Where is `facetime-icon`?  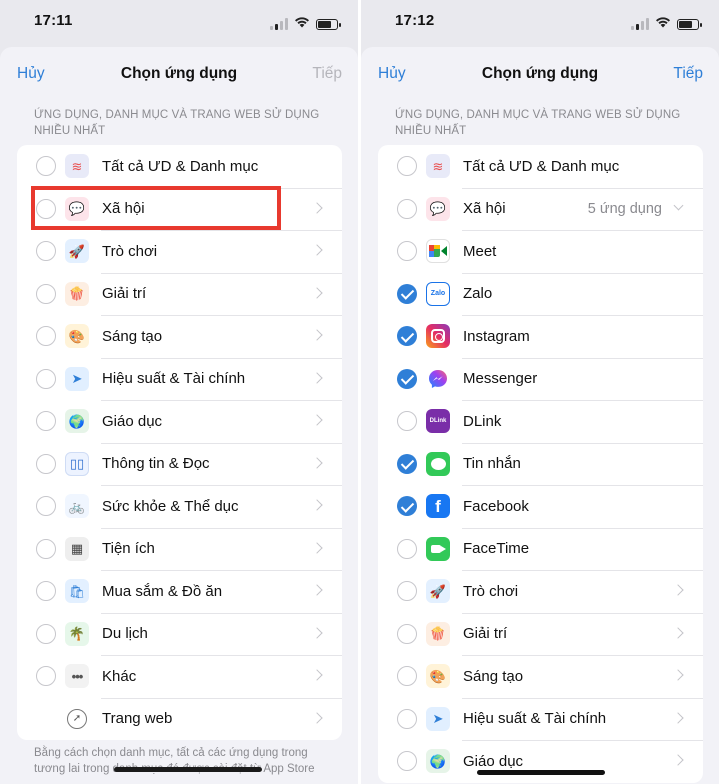
facetime-icon is located at coordinates (438, 548).